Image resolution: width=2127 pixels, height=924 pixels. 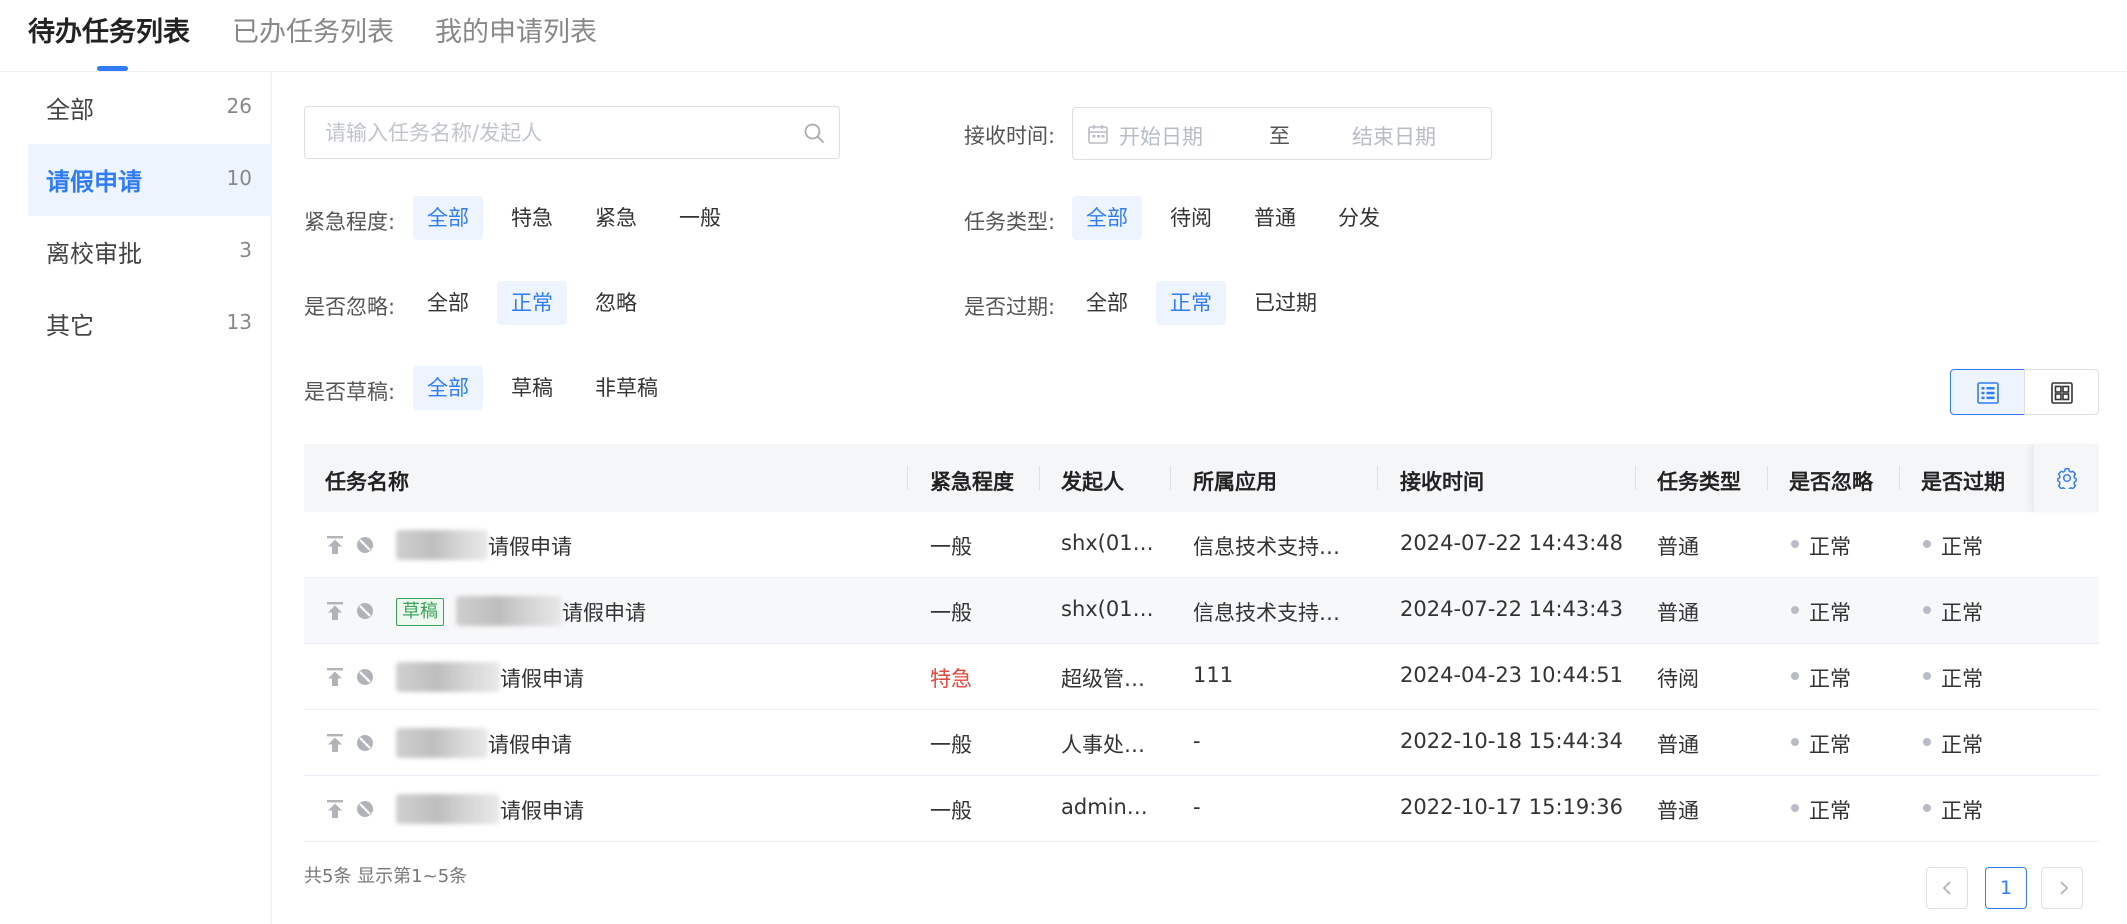 What do you see at coordinates (239, 106) in the screenshot?
I see `sidebar-item-count: 26` at bounding box center [239, 106].